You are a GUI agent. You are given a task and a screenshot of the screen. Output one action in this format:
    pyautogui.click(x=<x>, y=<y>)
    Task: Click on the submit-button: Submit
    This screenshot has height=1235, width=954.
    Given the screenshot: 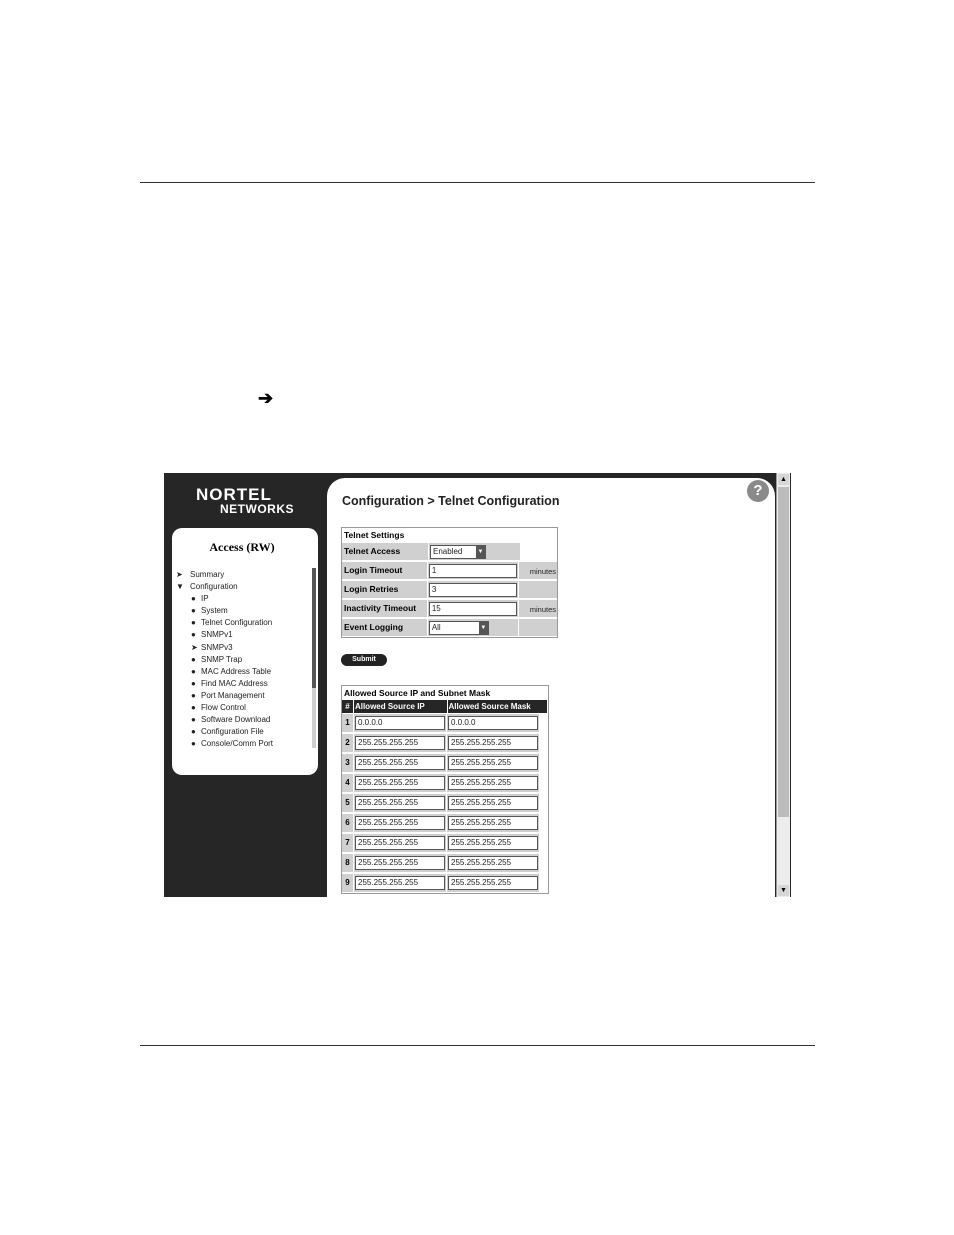 What is the action you would take?
    pyautogui.click(x=364, y=660)
    